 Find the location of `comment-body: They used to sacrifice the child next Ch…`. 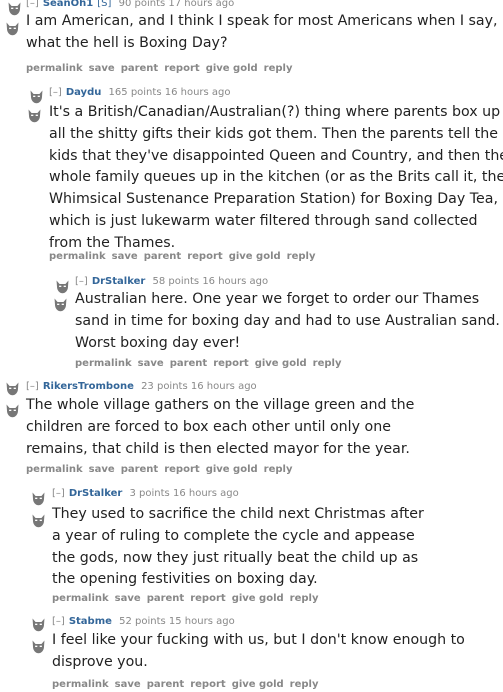

comment-body: They used to sacrifice the child next Ch… is located at coordinates (238, 547).